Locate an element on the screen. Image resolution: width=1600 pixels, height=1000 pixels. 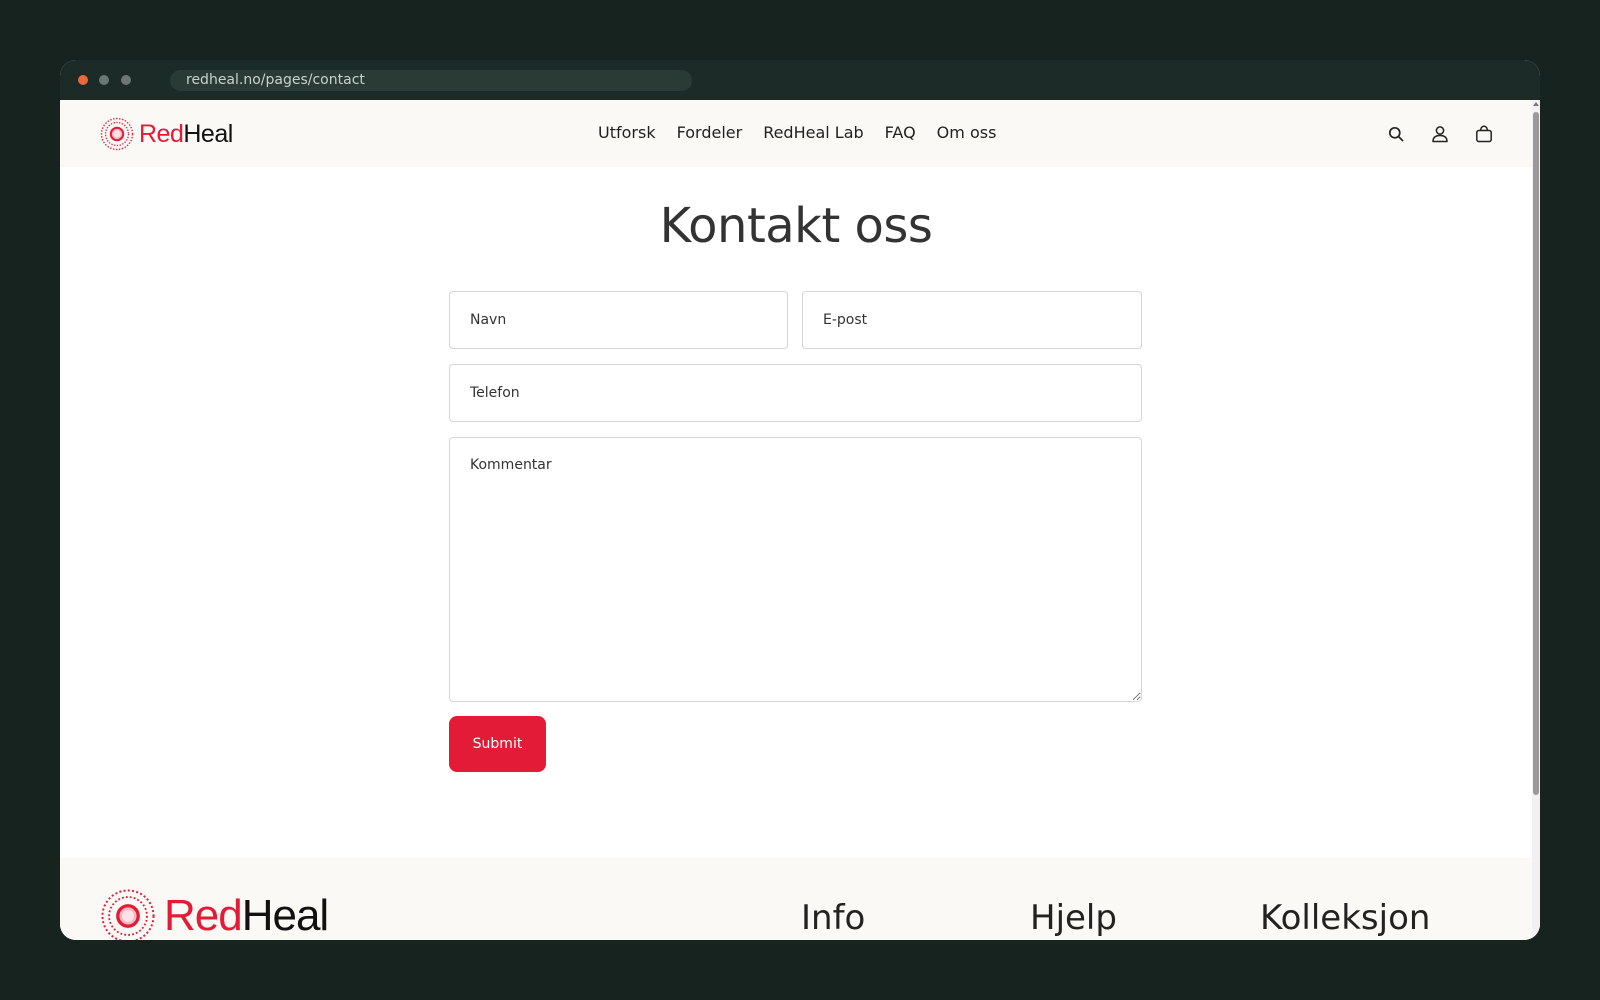
email-input is located at coordinates (972, 320).